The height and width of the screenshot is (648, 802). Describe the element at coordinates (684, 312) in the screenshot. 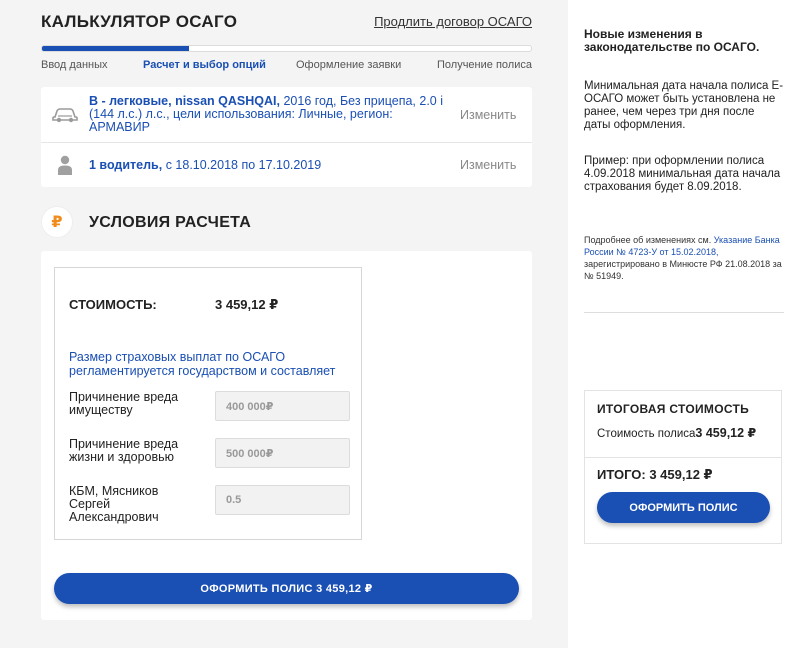

I see `sidebar-divider` at that location.